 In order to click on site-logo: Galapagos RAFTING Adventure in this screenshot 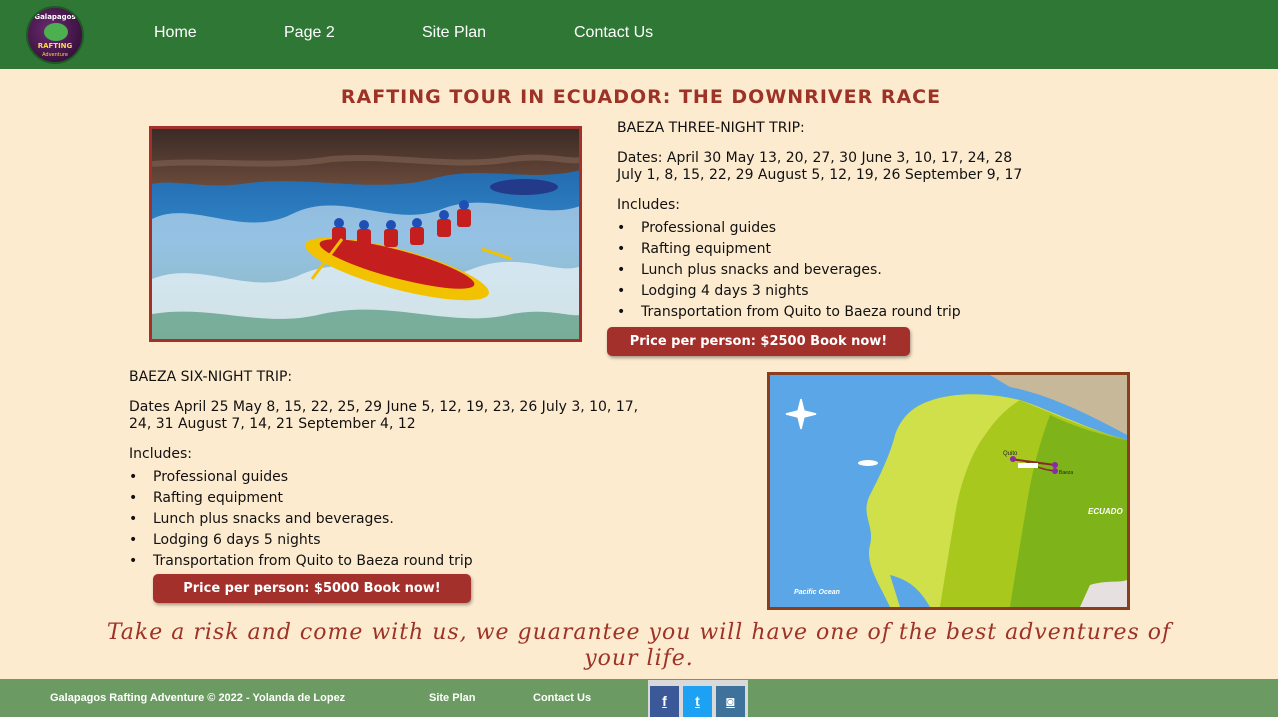, I will do `click(55, 35)`.